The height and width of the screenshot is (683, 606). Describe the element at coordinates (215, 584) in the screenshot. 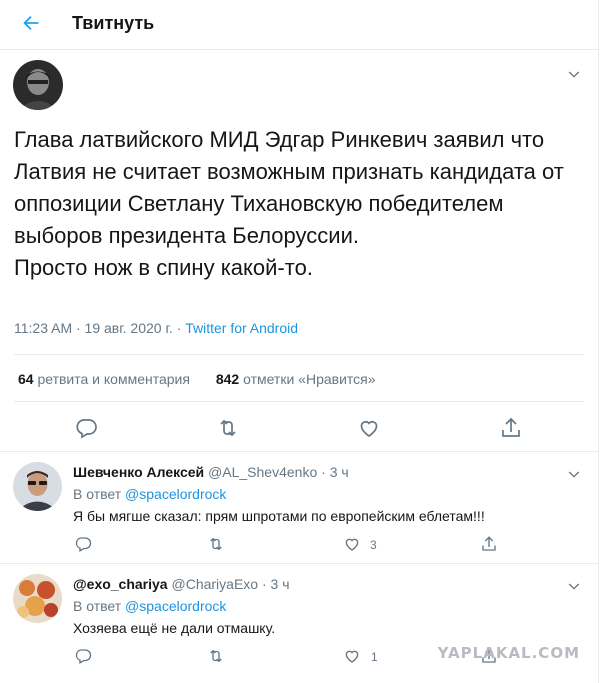

I see `reply-author-handle: @ChariyaExo` at that location.